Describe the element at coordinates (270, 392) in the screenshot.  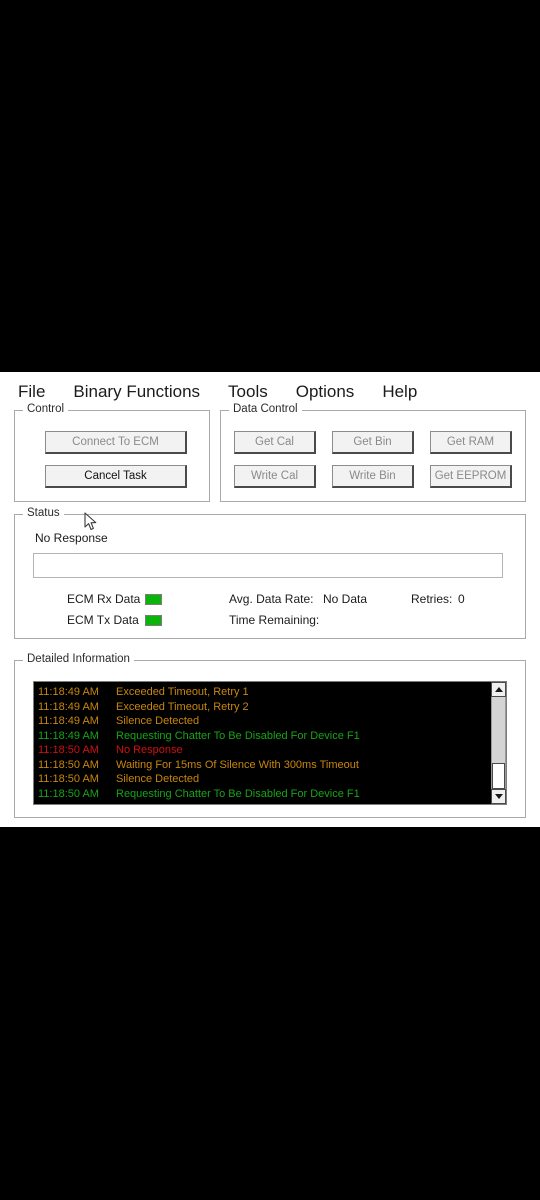
I see `menu-bar: File Binary Functions Tools Options Help` at that location.